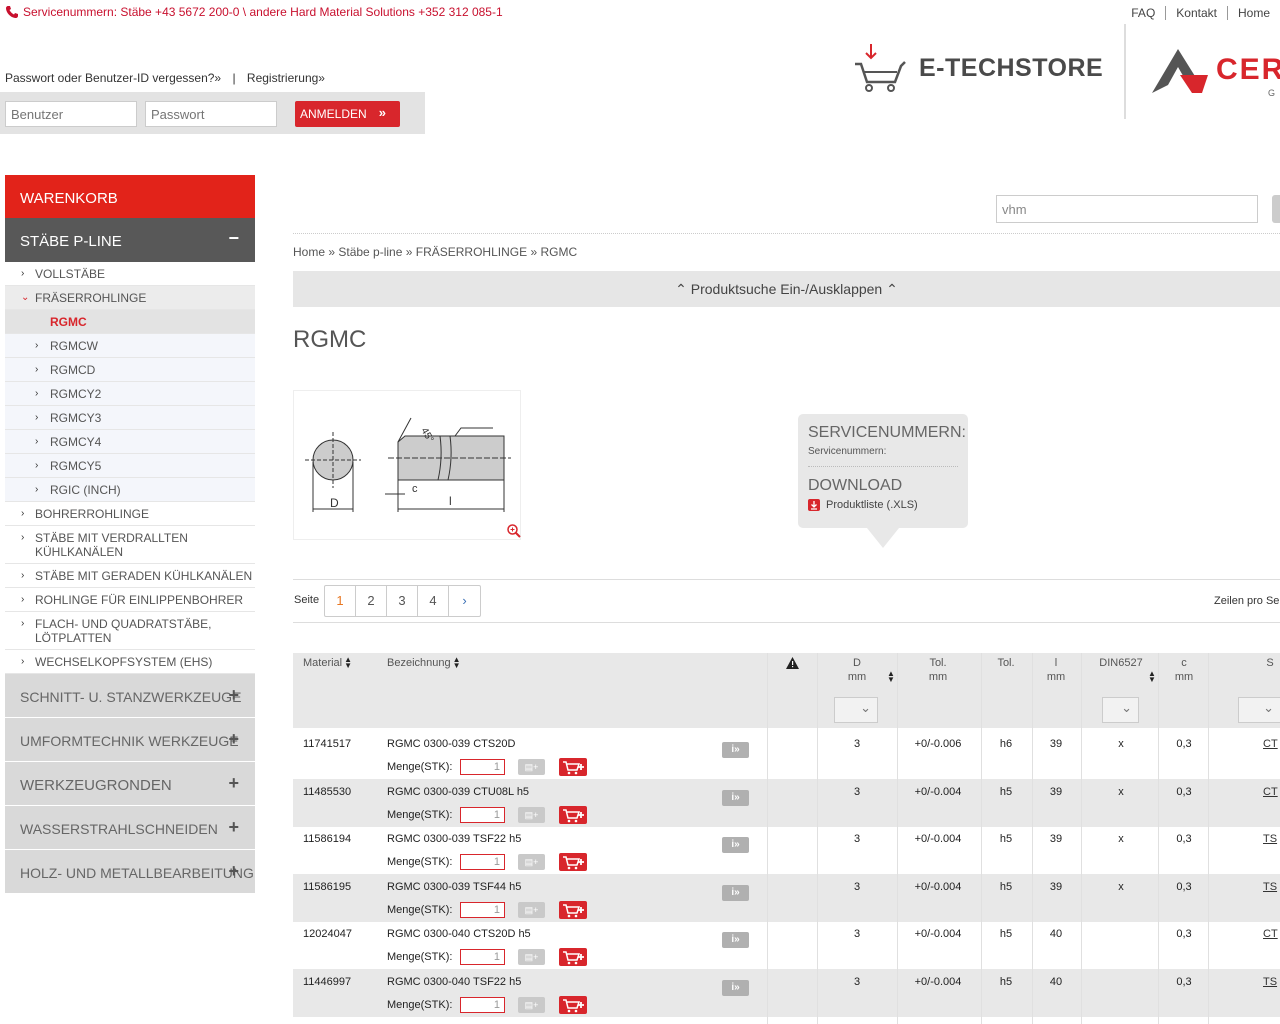 Image resolution: width=1280 pixels, height=1024 pixels. What do you see at coordinates (130, 631) in the screenshot?
I see `sidebar-item-flach-und-quadratstäbe-lötplatten: › FLACH- UND QUADRATSTÄBE, LÖTPLATTEN` at bounding box center [130, 631].